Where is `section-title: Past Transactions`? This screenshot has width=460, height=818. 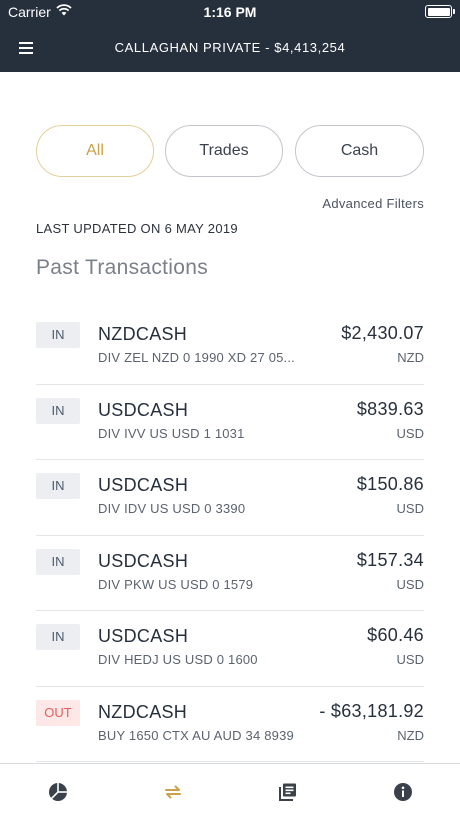 section-title: Past Transactions is located at coordinates (122, 267).